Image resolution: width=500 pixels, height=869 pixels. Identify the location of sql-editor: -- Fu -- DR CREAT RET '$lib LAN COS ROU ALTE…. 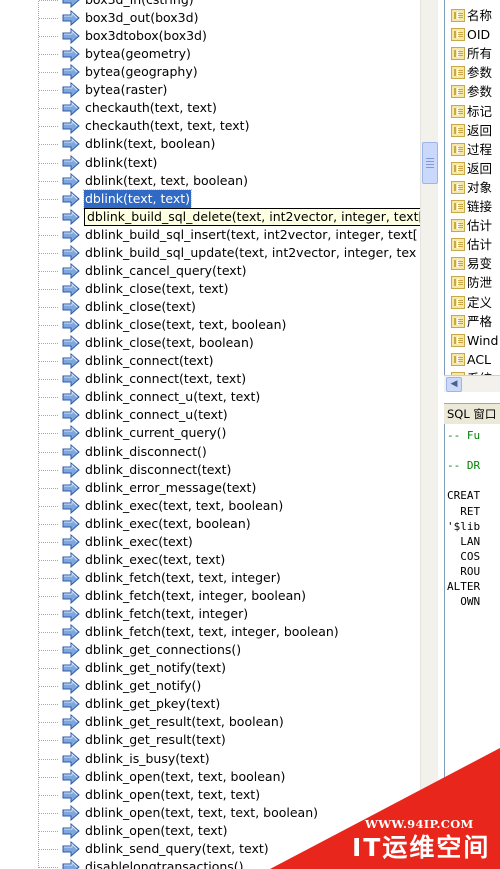
(472, 646).